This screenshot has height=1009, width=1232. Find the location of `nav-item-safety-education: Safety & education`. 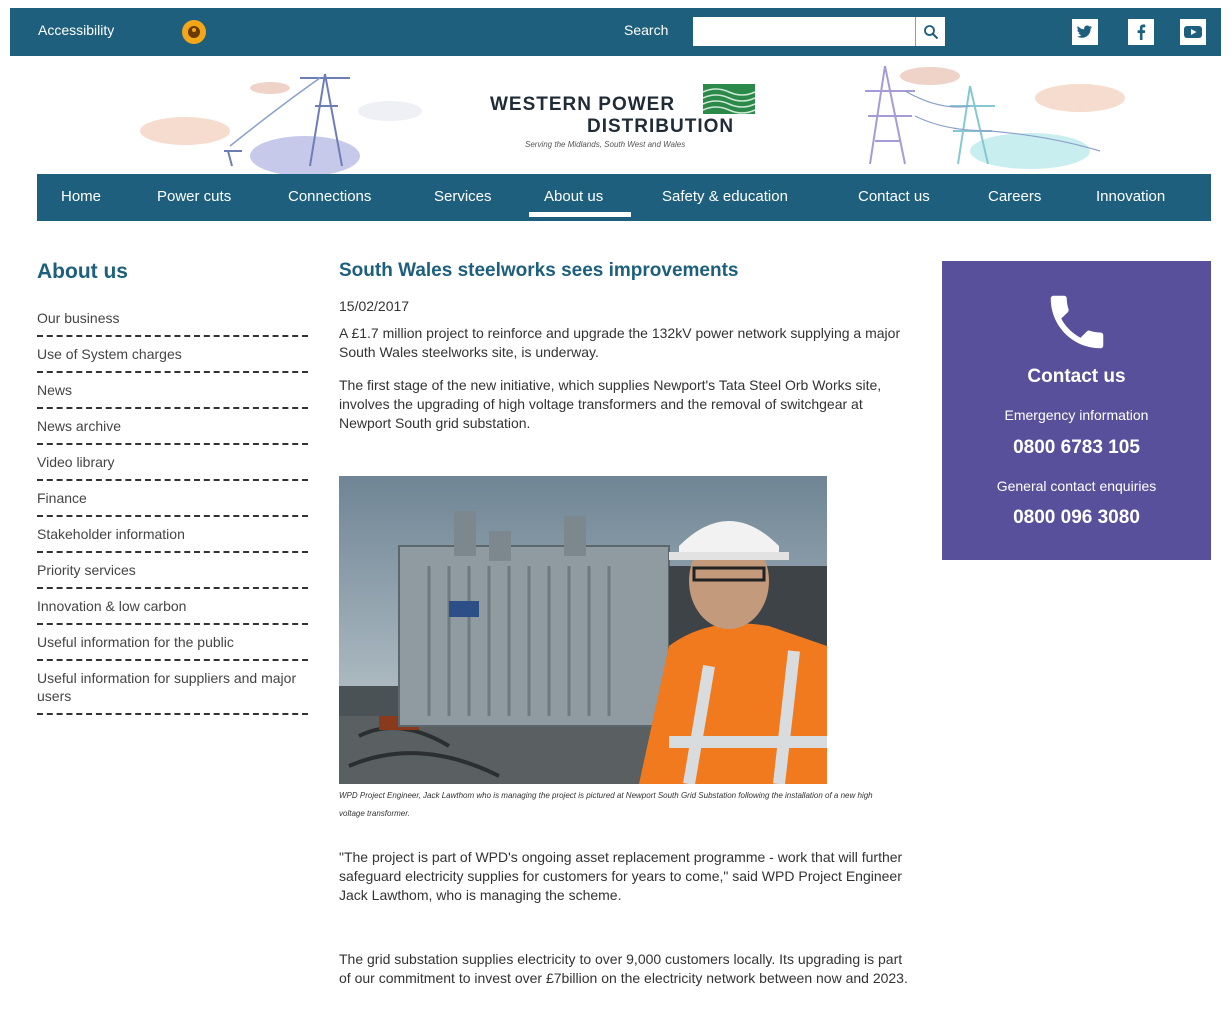

nav-item-safety-education: Safety & education is located at coordinates (725, 196).